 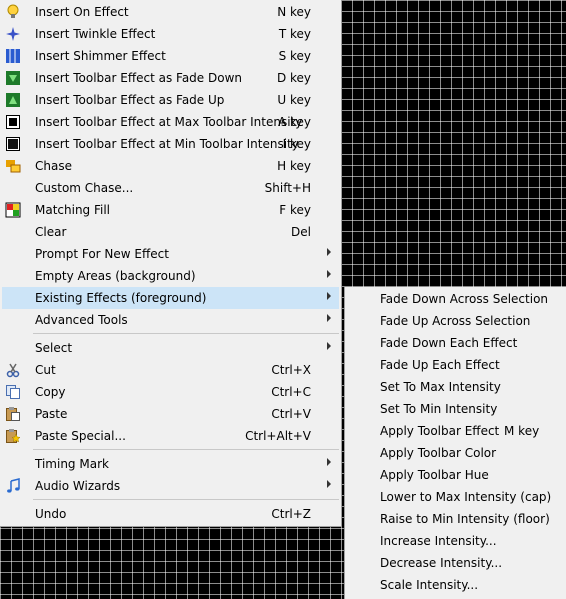 What do you see at coordinates (456, 497) in the screenshot?
I see `submenu-item-lower-to-max-intensity: Lower to Max Intensity (cap)` at bounding box center [456, 497].